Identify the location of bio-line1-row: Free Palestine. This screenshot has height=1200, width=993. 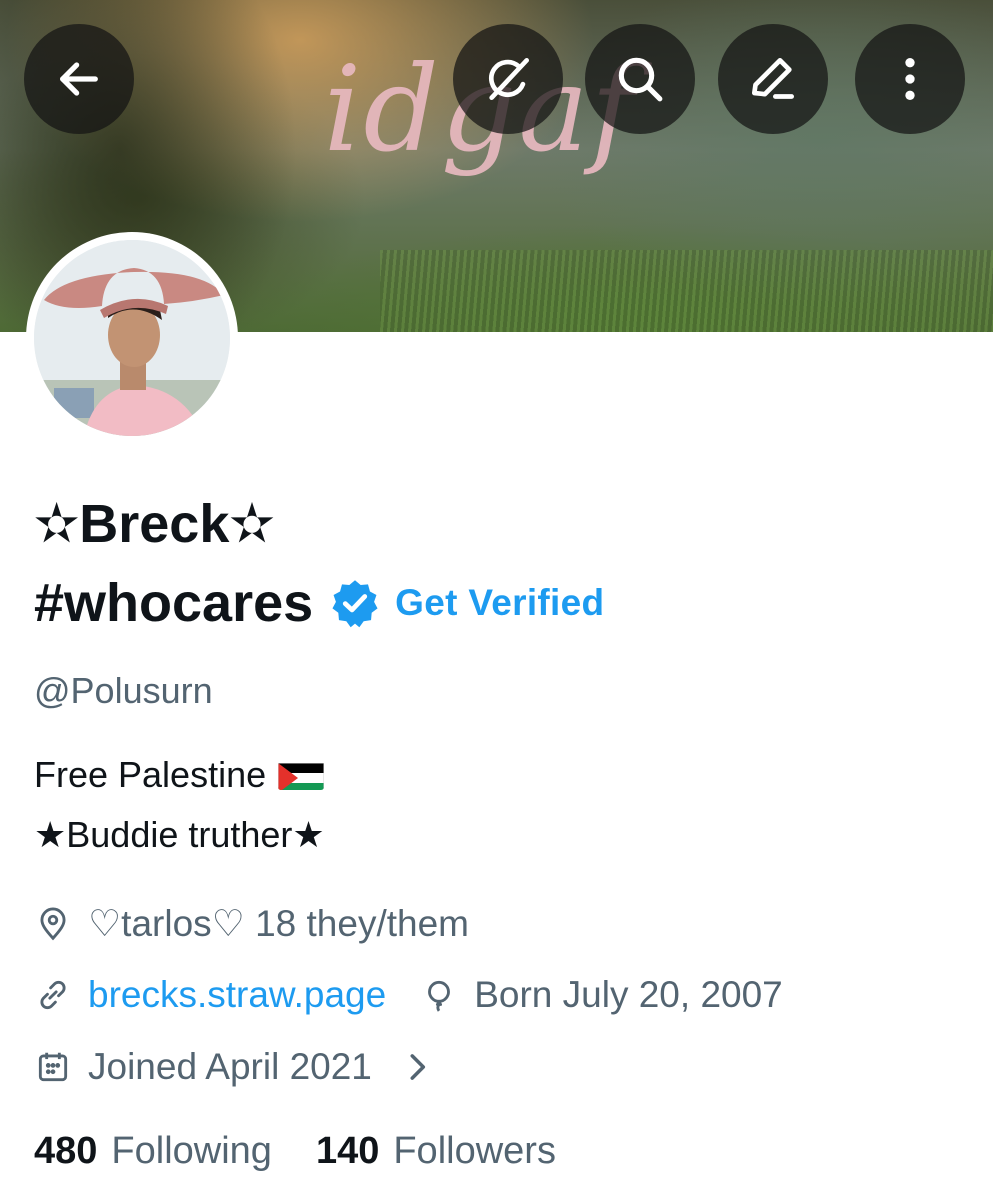
(179, 775).